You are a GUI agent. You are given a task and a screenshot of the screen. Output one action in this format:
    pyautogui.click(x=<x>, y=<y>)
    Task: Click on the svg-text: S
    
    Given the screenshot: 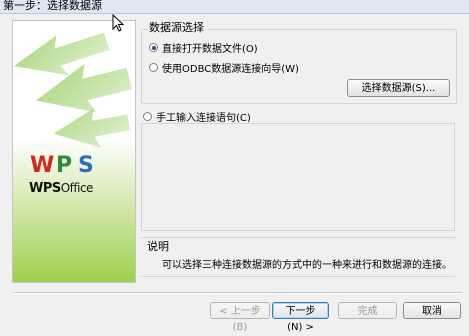 What is the action you would take?
    pyautogui.click(x=86, y=164)
    